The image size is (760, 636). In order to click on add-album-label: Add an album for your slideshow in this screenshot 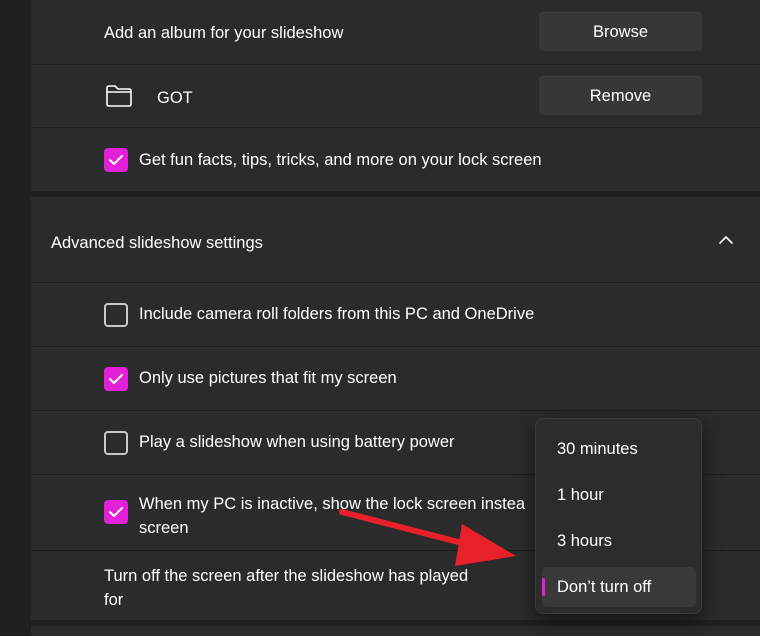, I will do `click(224, 33)`.